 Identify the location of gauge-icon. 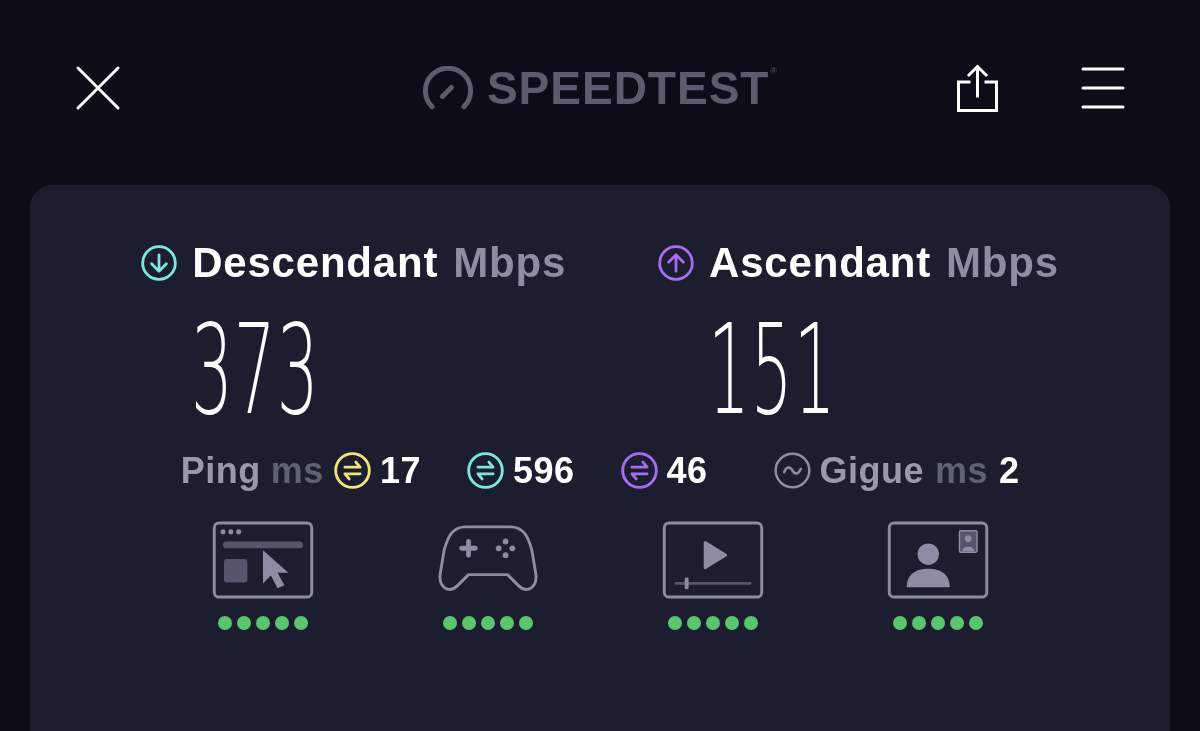
(447, 88).